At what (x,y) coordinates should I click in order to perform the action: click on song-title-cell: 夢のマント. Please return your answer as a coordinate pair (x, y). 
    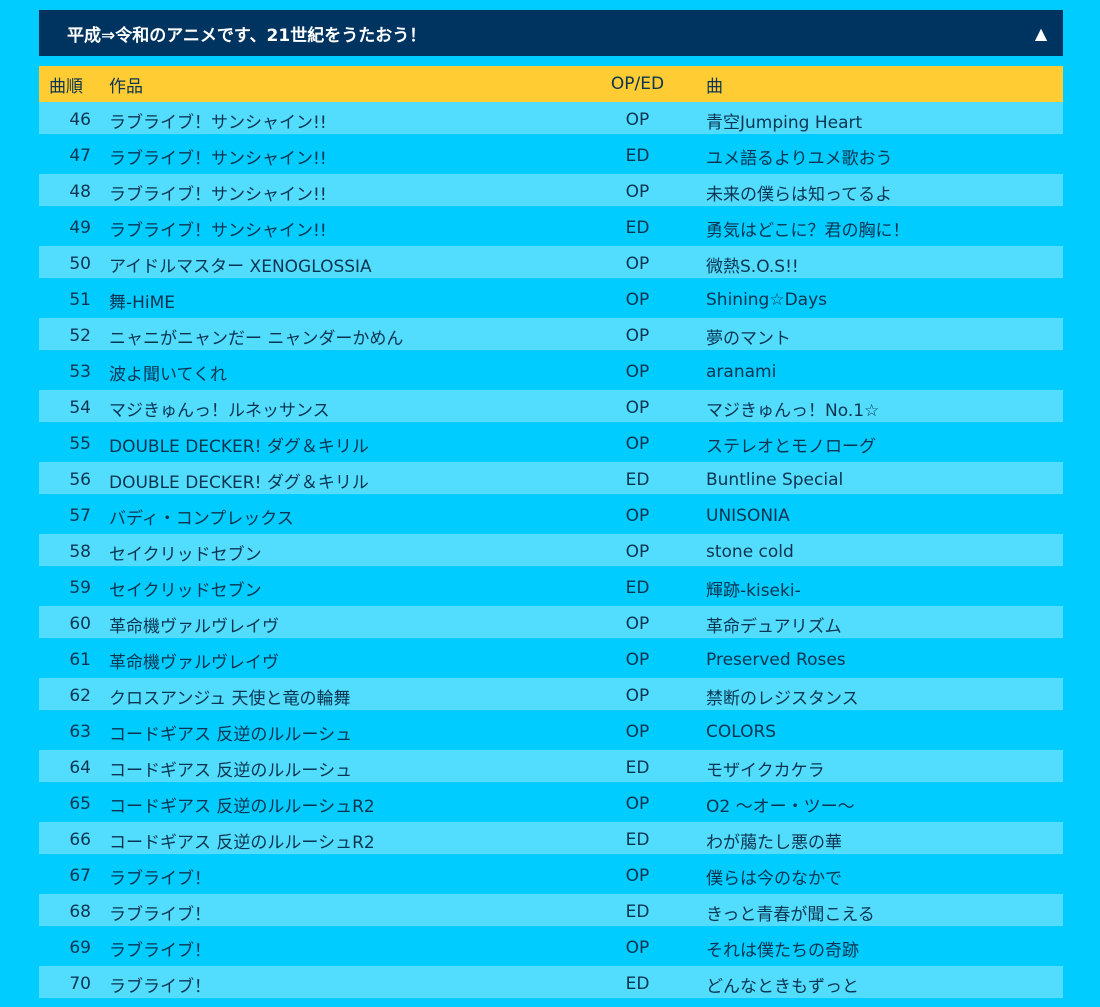
    Looking at the image, I should click on (873, 336).